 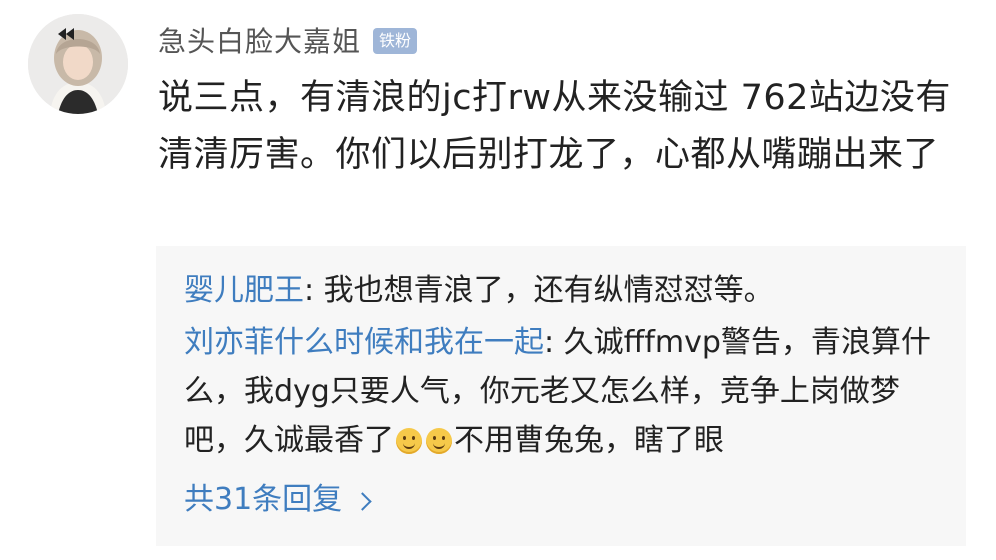 What do you see at coordinates (548, 290) in the screenshot?
I see `reply-text: 我也想青浪了，还有纵情怼怼等。` at bounding box center [548, 290].